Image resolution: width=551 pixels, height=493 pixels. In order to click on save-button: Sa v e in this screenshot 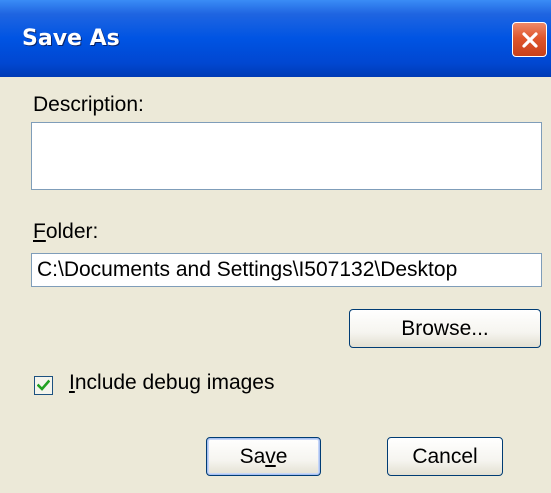, I will do `click(263, 456)`.